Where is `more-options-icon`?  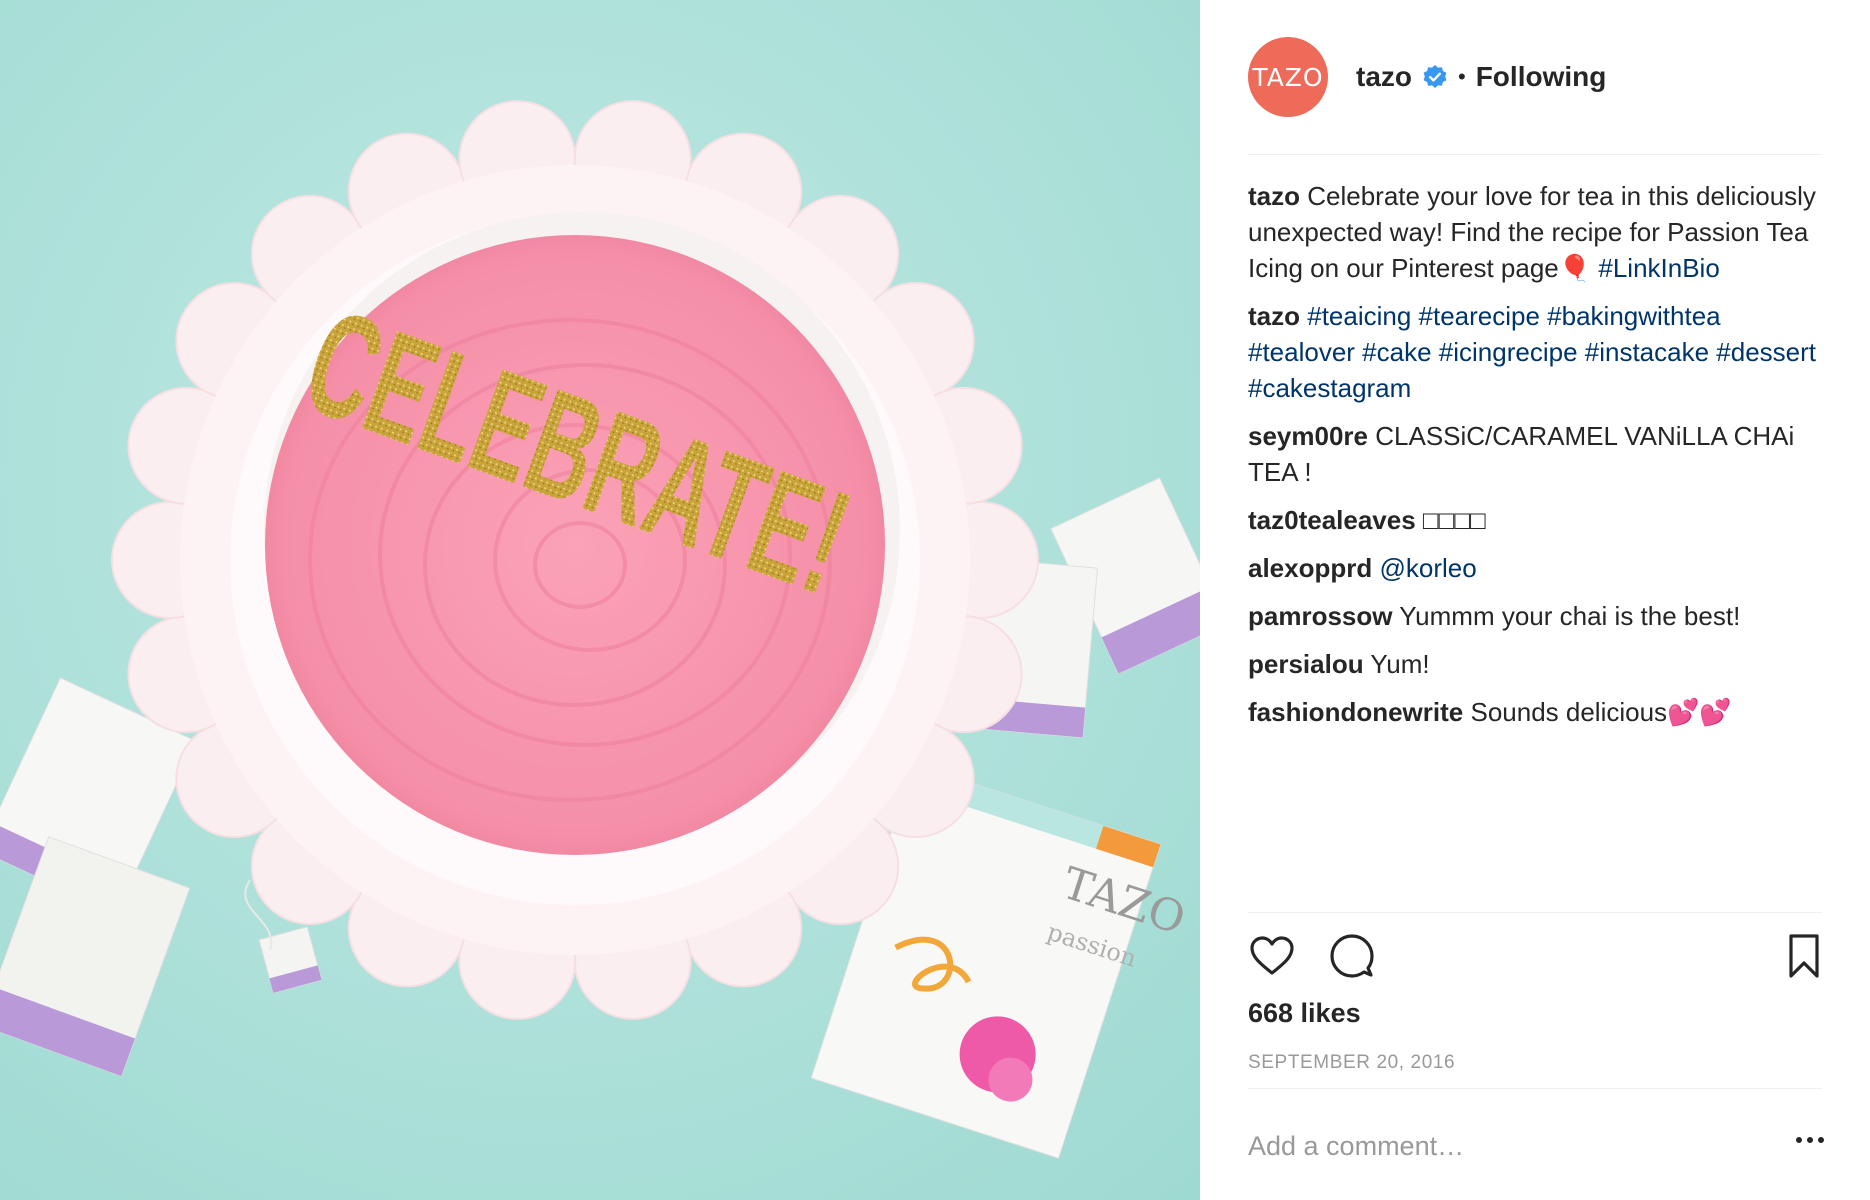
more-options-icon is located at coordinates (1810, 1140).